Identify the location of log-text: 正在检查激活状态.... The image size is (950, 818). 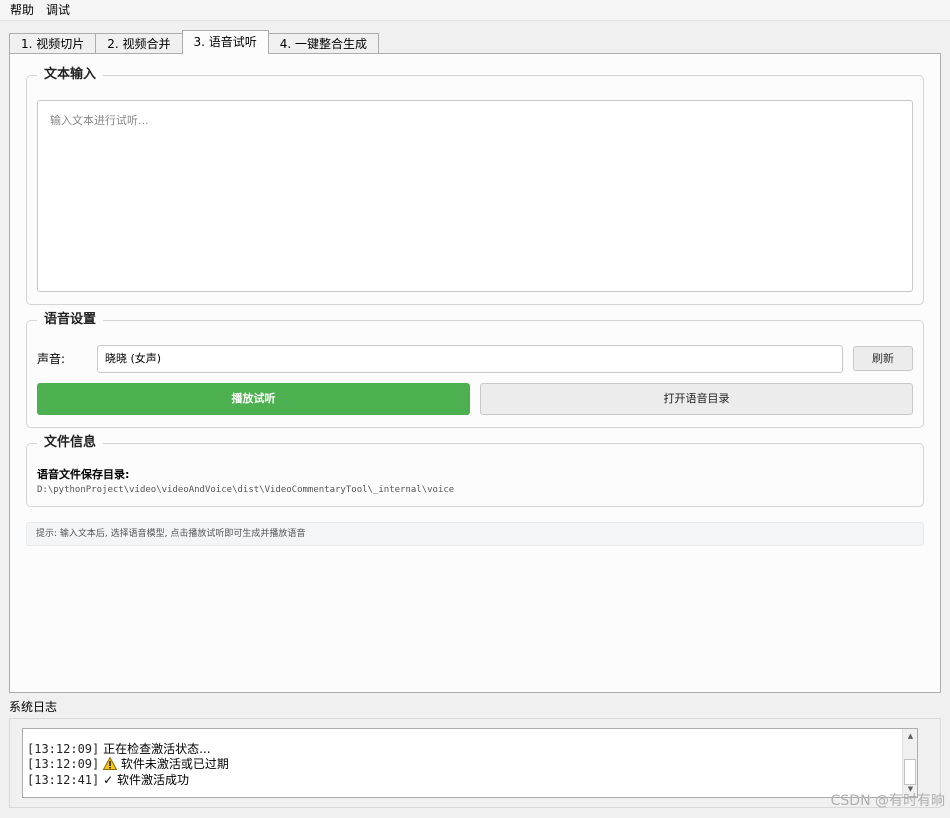
(157, 749).